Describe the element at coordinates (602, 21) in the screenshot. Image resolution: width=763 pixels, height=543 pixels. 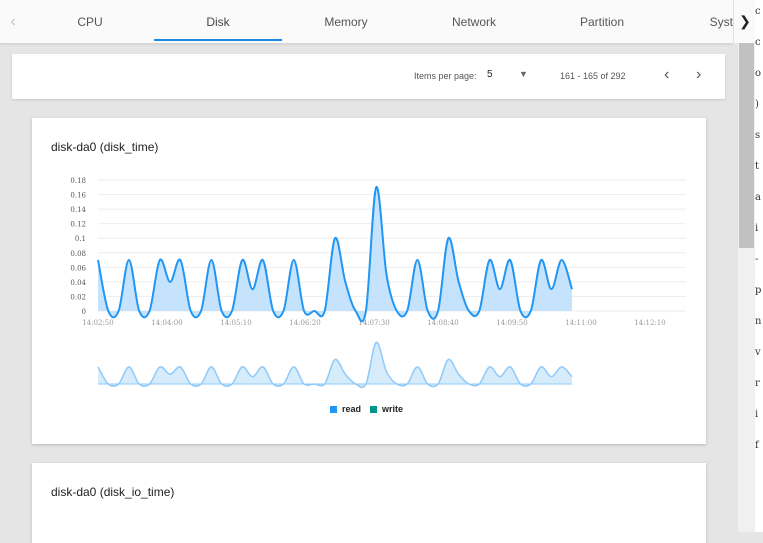
I see `tab-partition: Partition` at that location.